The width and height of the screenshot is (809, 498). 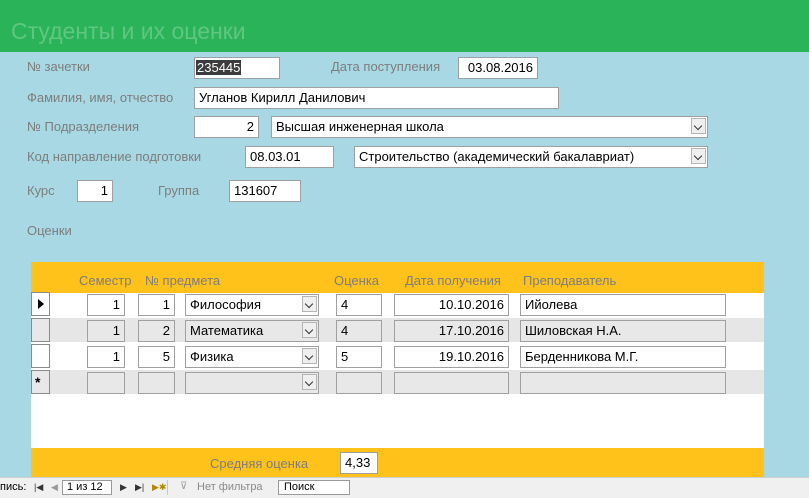 I want to click on grade-date-cell: 19.10.2016, so click(x=451, y=357).